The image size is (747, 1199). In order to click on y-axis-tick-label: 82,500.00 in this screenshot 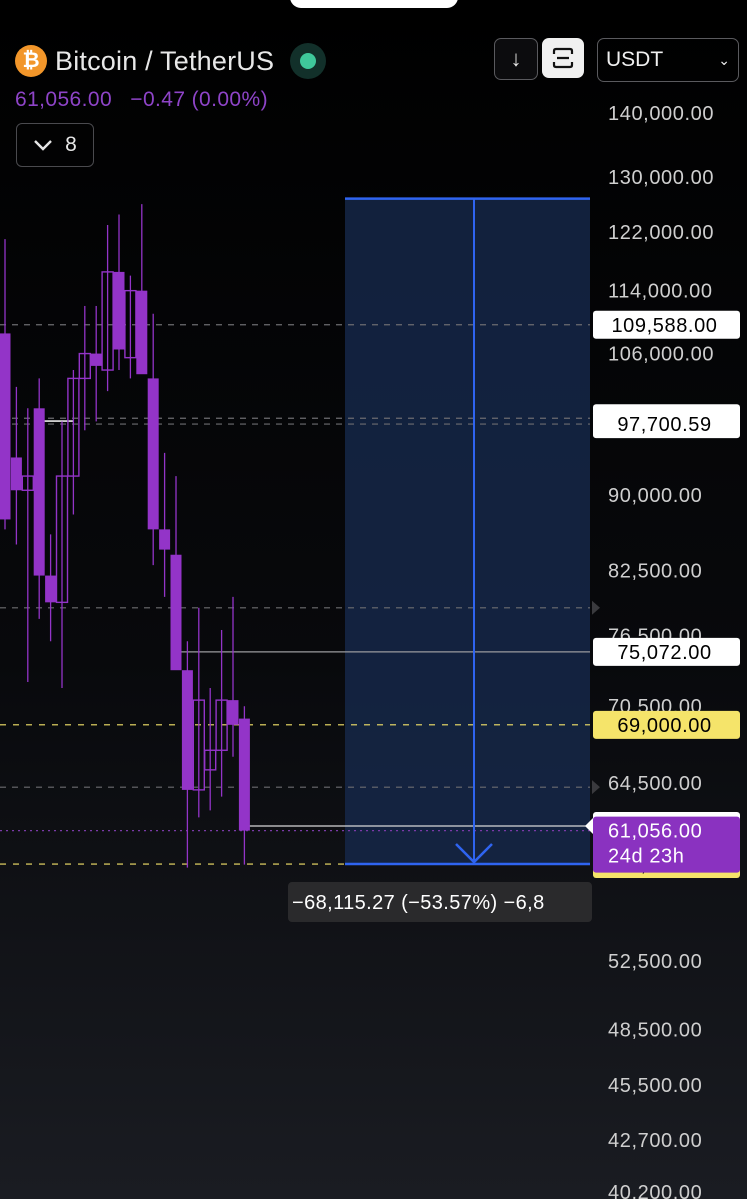, I will do `click(655, 571)`.